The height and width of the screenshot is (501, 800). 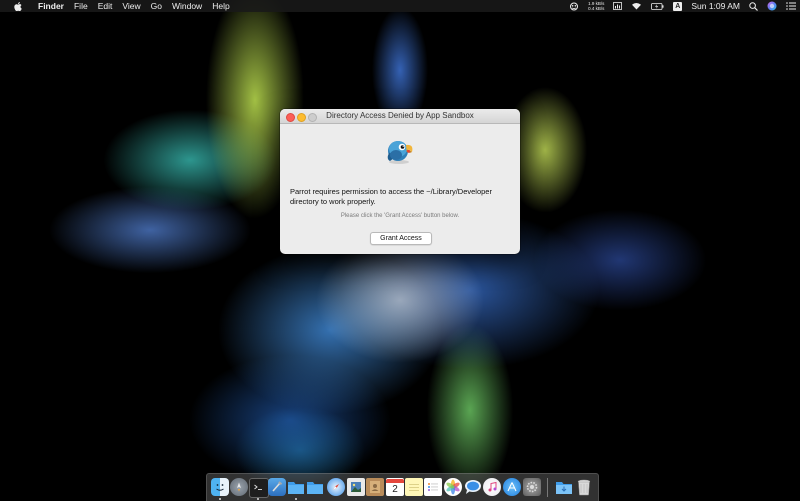 I want to click on calendar-icon: 2, so click(x=395, y=487).